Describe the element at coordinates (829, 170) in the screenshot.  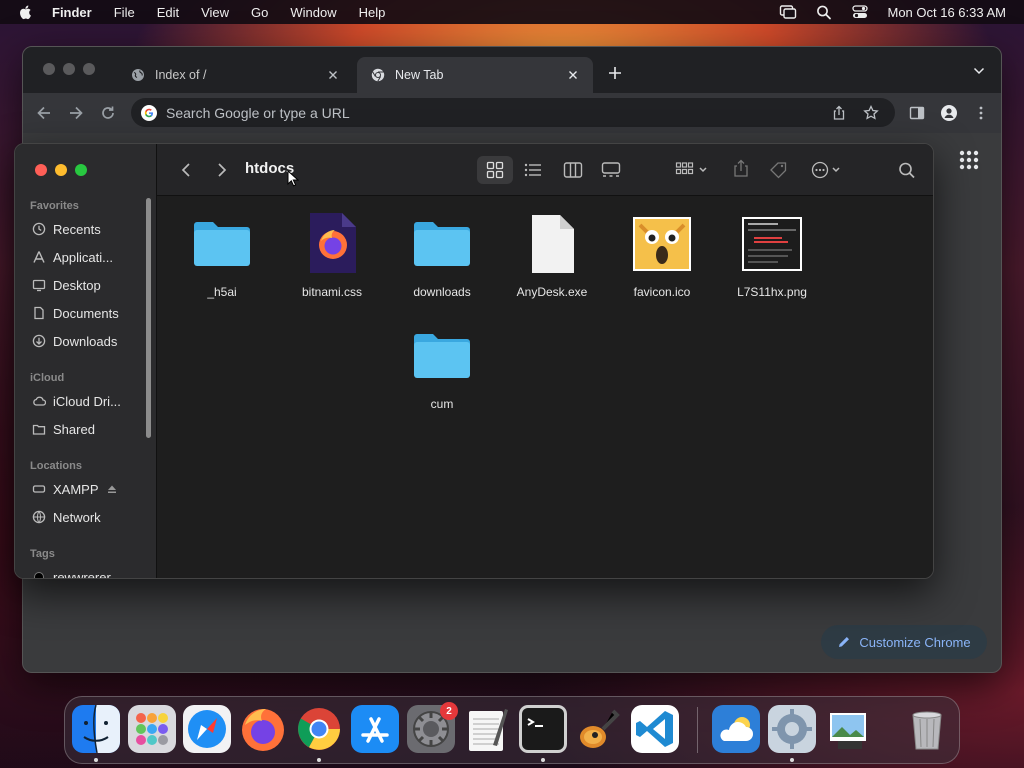
I see `more-actions-icon` at that location.